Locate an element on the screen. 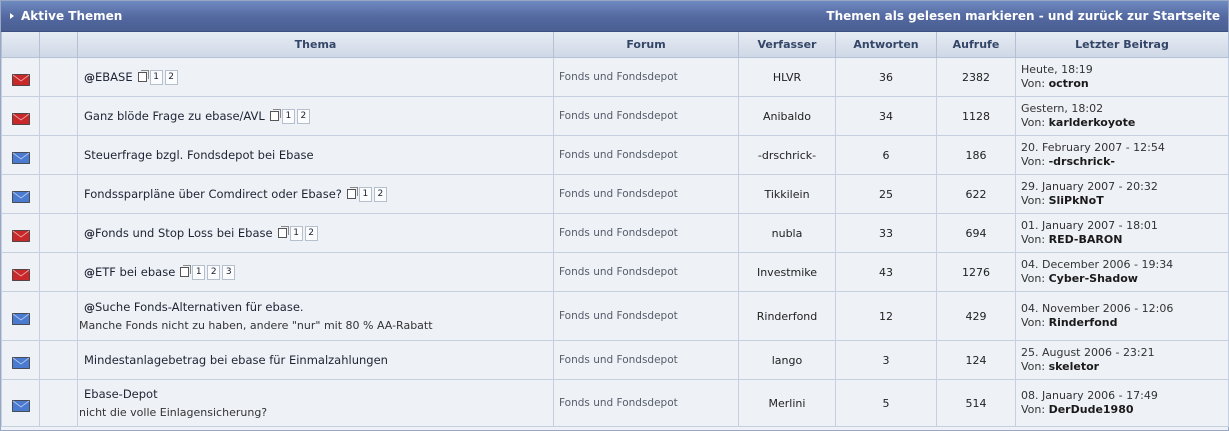 The height and width of the screenshot is (431, 1229). last-post-date: Heute, 18:19 is located at coordinates (1057, 69).